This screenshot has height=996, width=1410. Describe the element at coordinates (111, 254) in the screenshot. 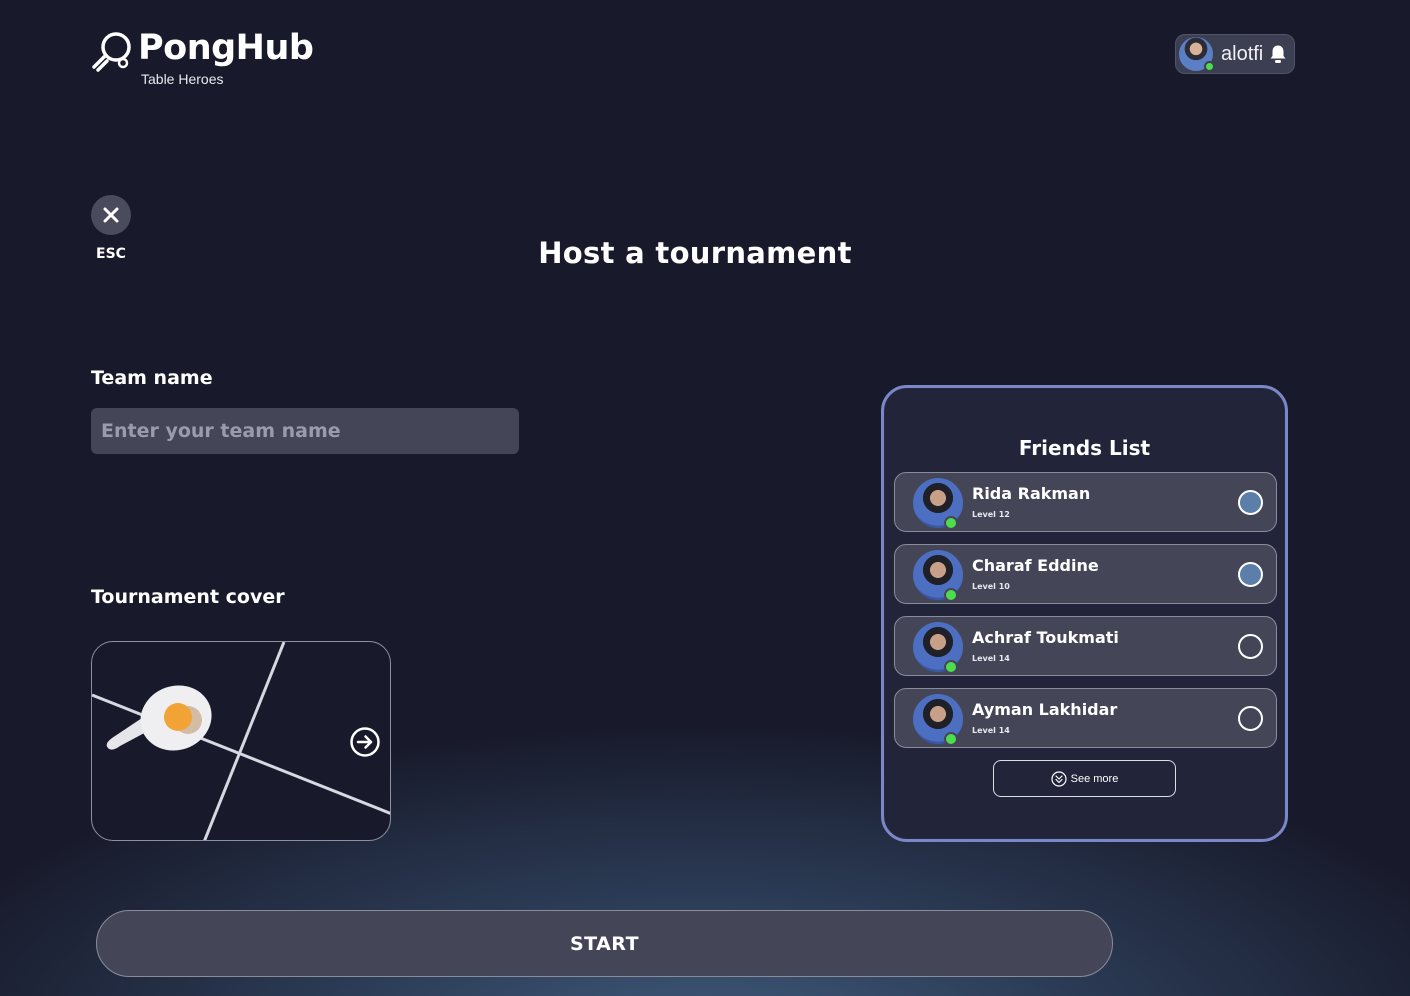

I see `esc-label: ESC` at that location.